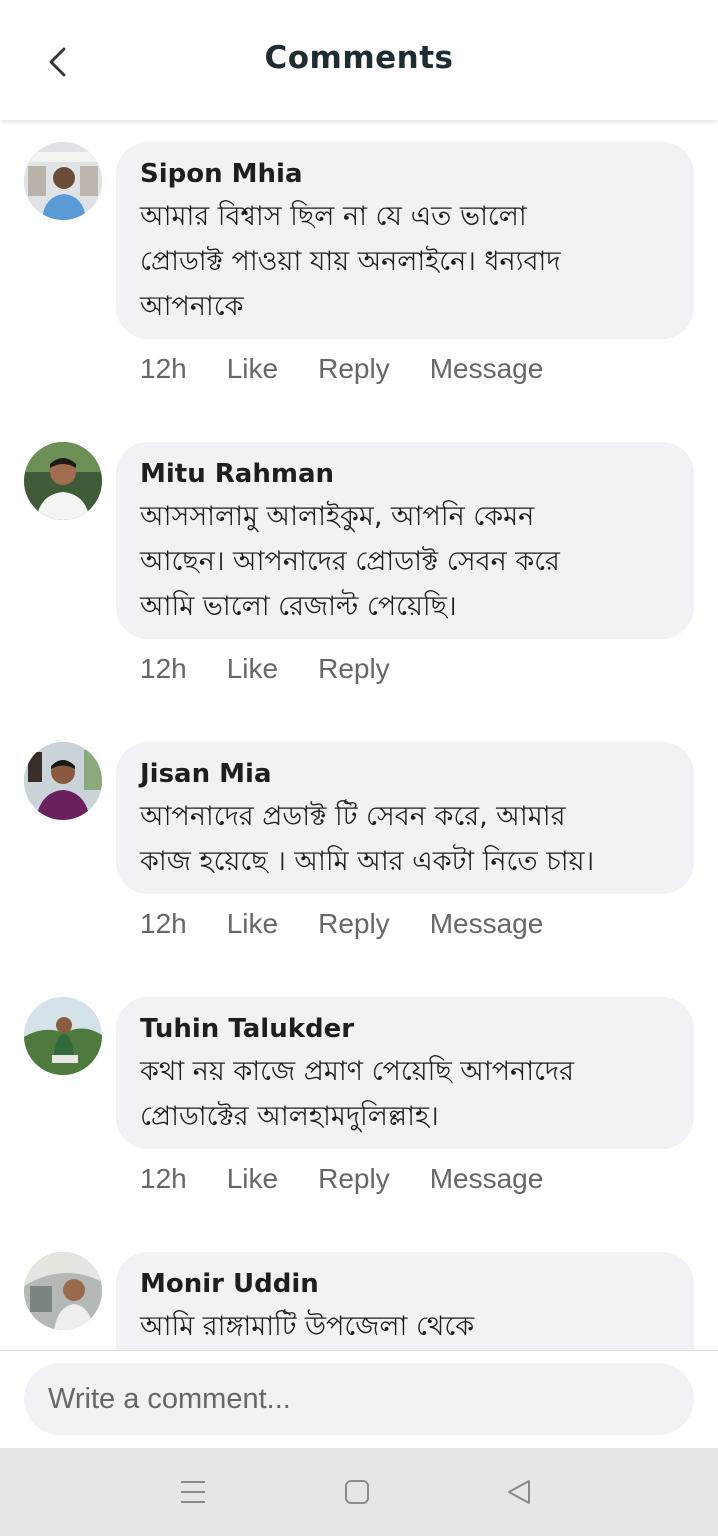  What do you see at coordinates (289, 1116) in the screenshot?
I see `comment-line: প্রোডাক্টের আলহামদুলিল্লাহ।` at bounding box center [289, 1116].